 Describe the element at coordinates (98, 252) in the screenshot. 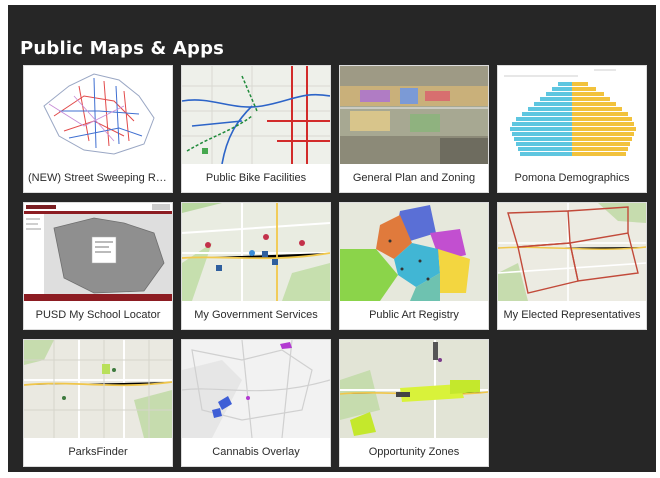

I see `thumbnail-school-locator-app` at that location.